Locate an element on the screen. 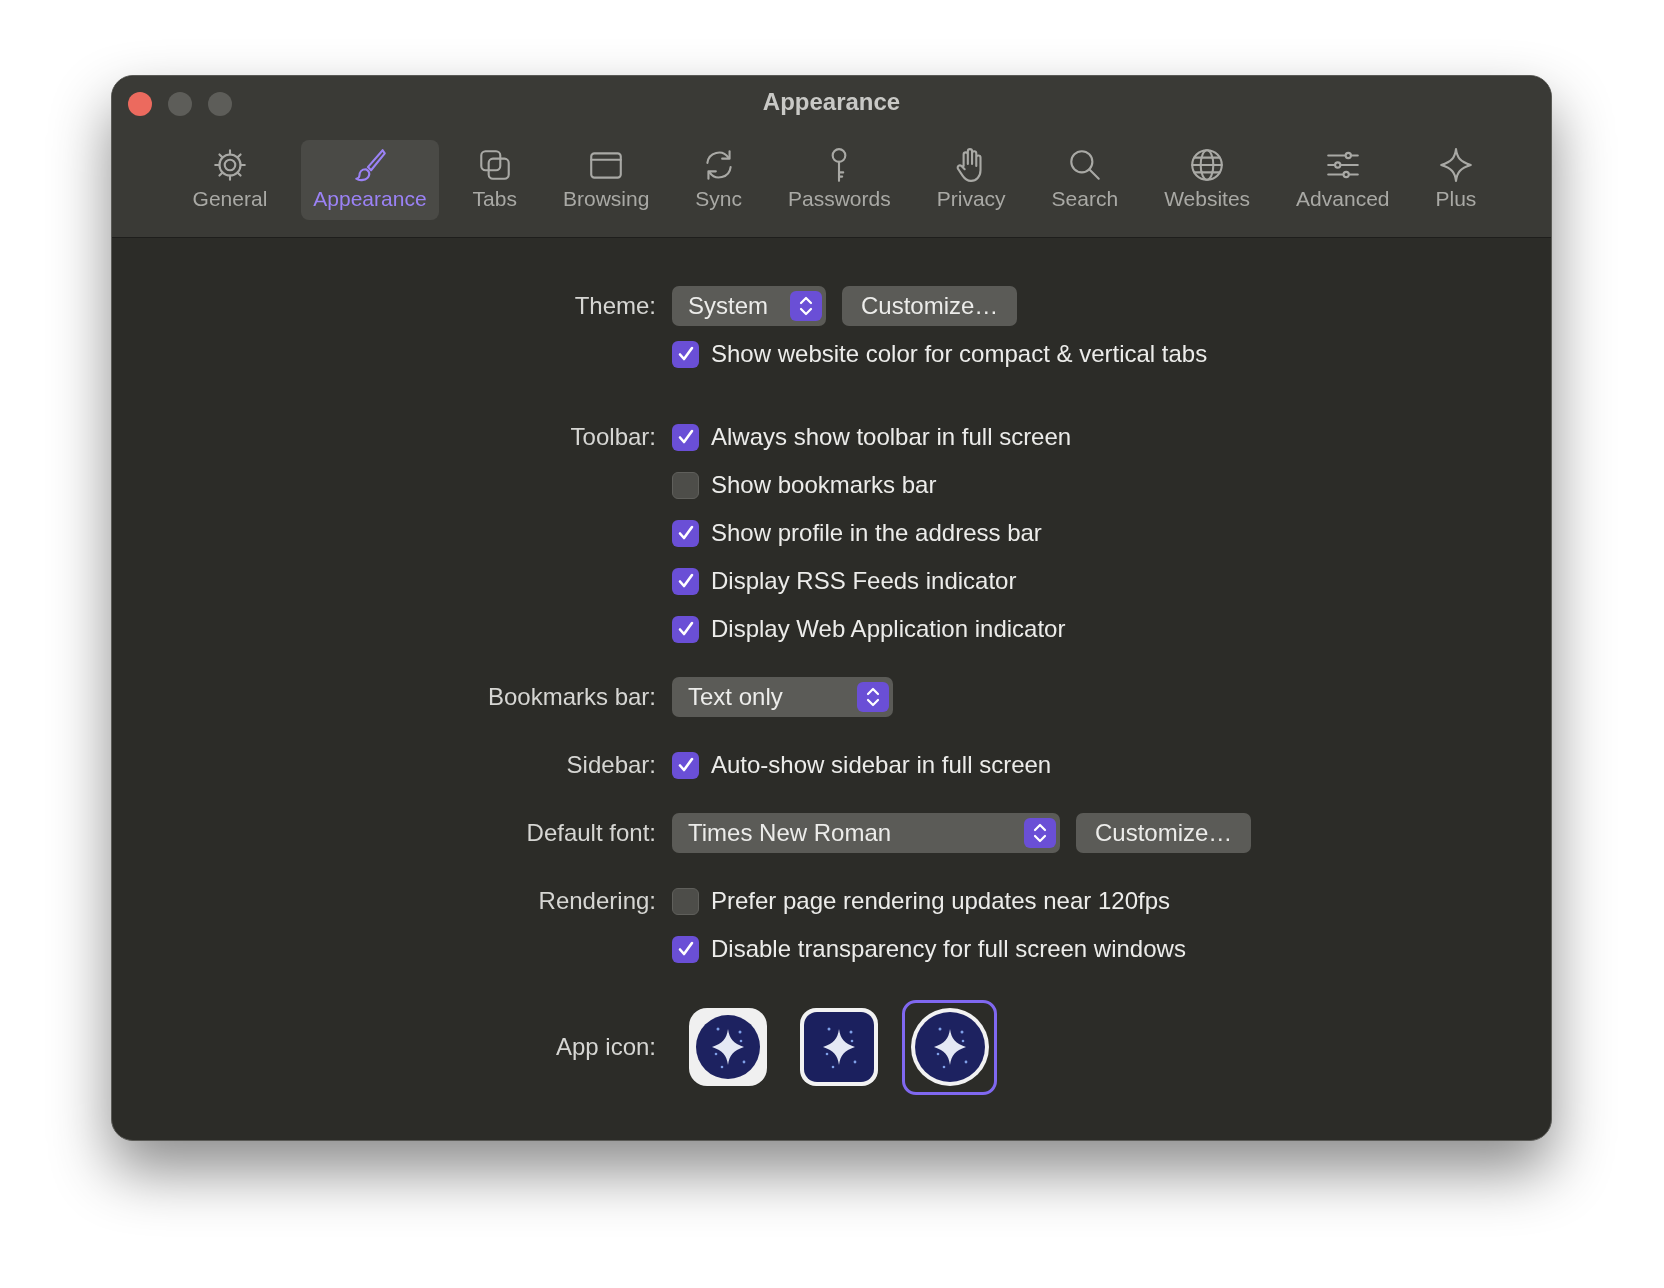 This screenshot has height=1288, width=1664. checkbox-label: Auto-show sidebar in full screen is located at coordinates (881, 765).